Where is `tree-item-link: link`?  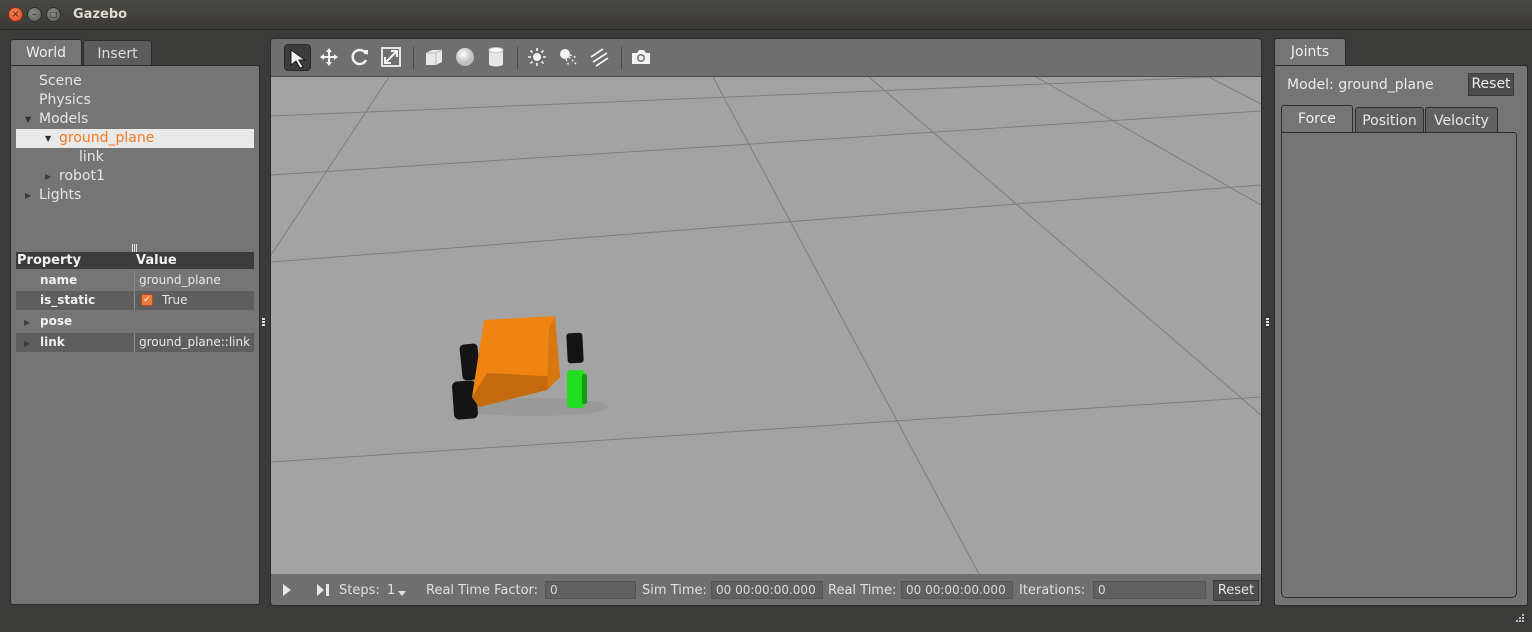 tree-item-link: link is located at coordinates (91, 157).